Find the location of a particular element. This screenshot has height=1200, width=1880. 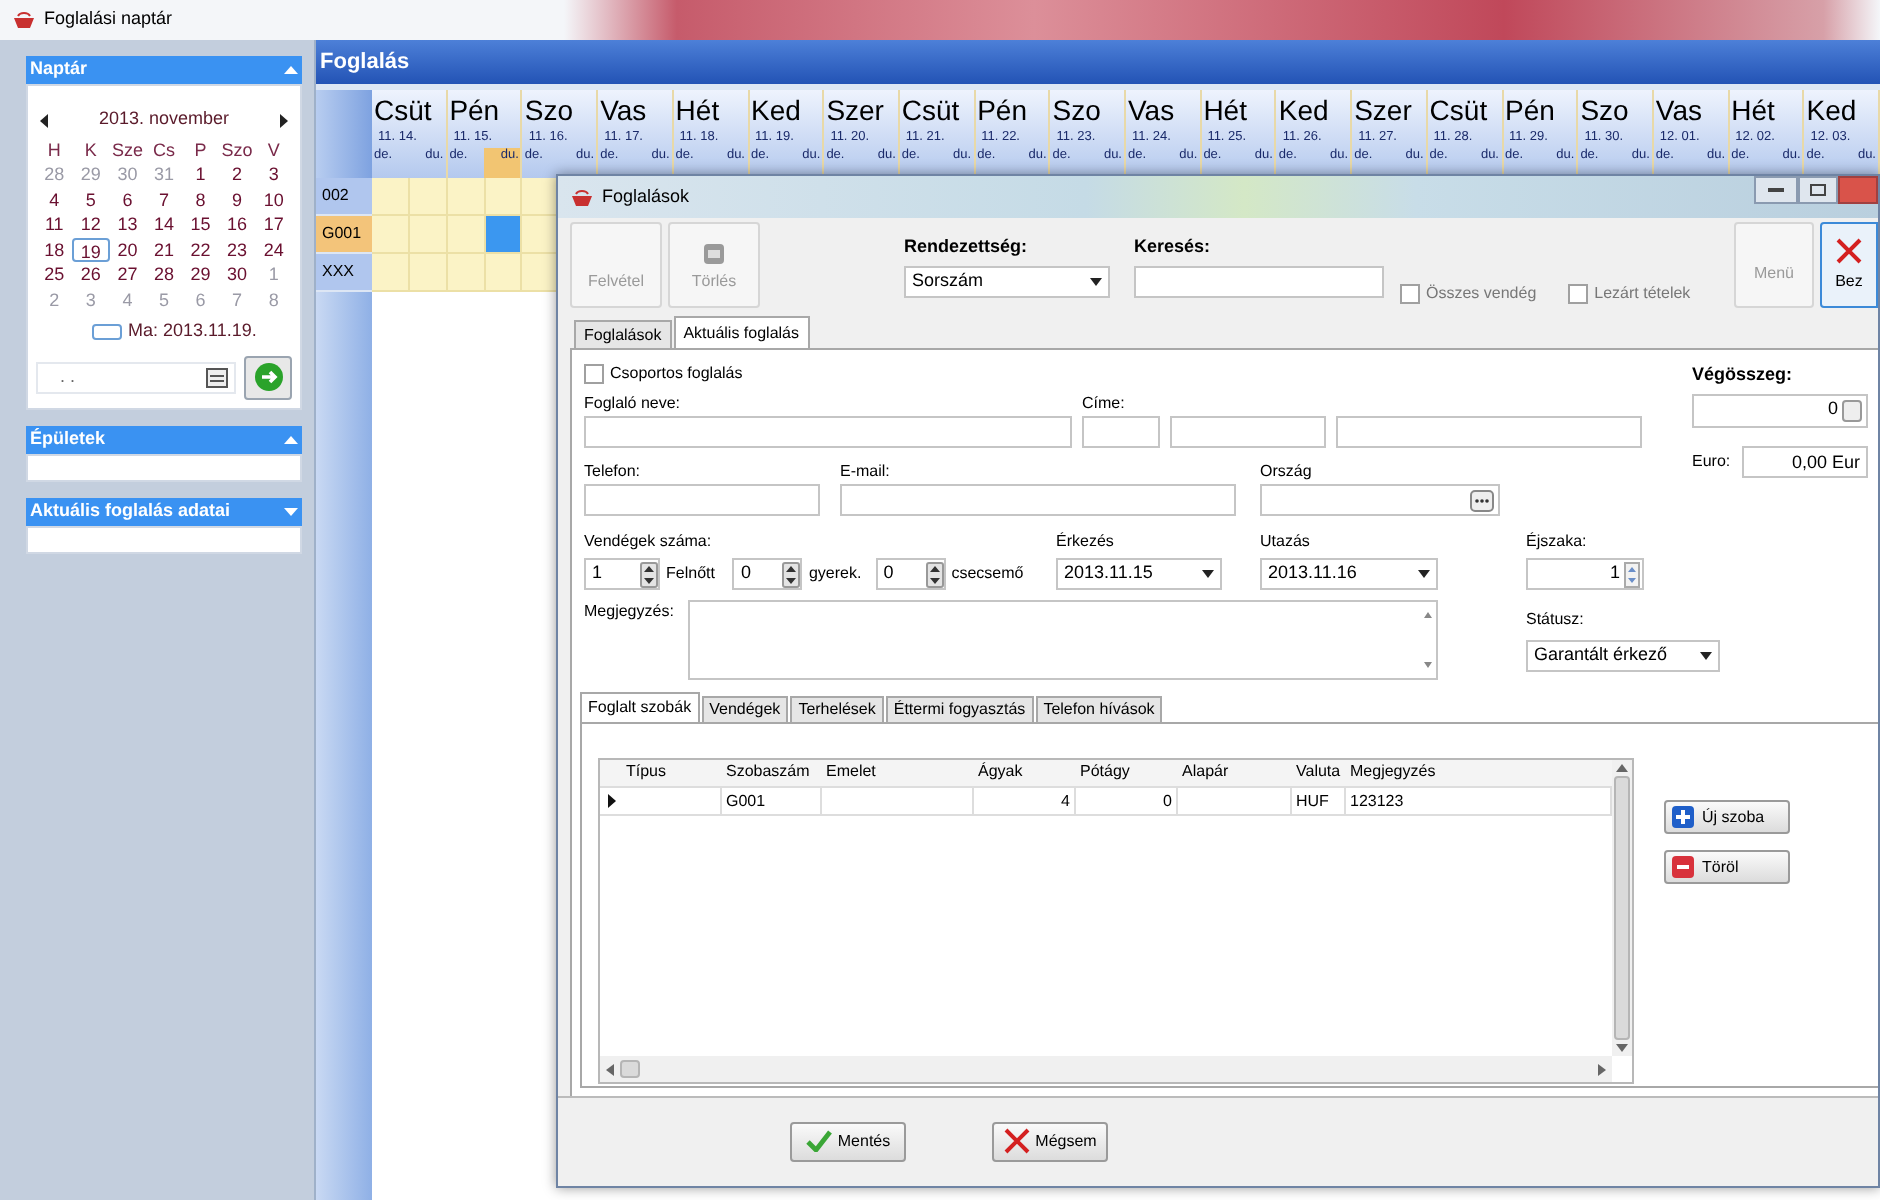

calendar-day: 28 is located at coordinates (164, 274).